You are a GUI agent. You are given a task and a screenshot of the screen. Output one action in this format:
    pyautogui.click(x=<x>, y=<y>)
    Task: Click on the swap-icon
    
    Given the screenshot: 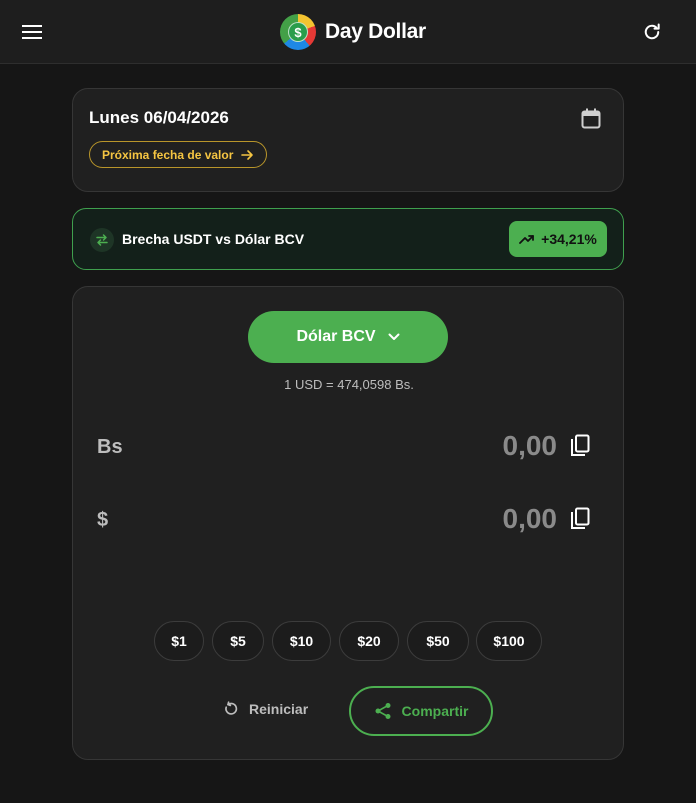 What is the action you would take?
    pyautogui.click(x=102, y=240)
    